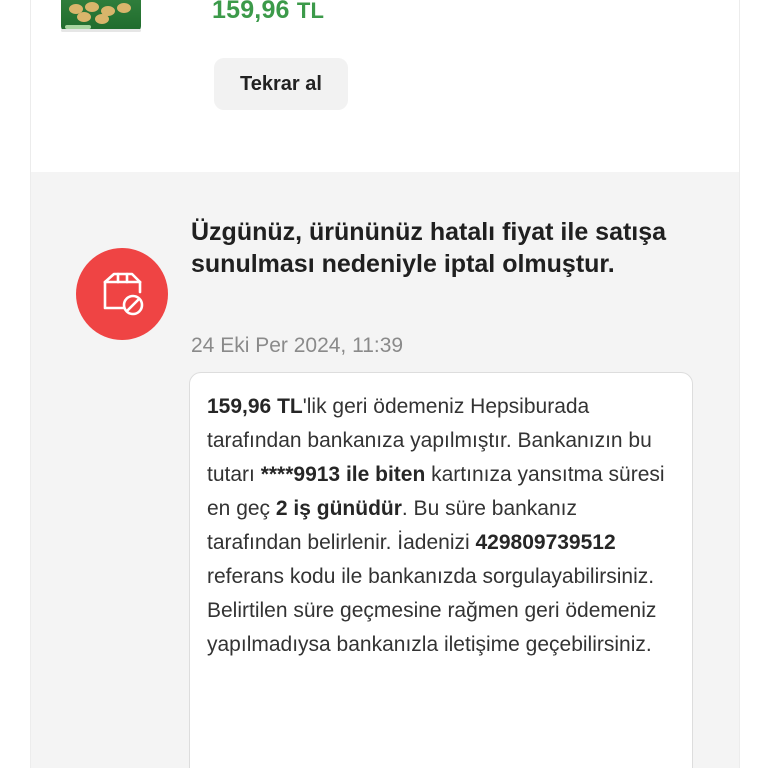 The image size is (768, 768). What do you see at coordinates (281, 84) in the screenshot?
I see `rebuy-button: Tekrar al` at bounding box center [281, 84].